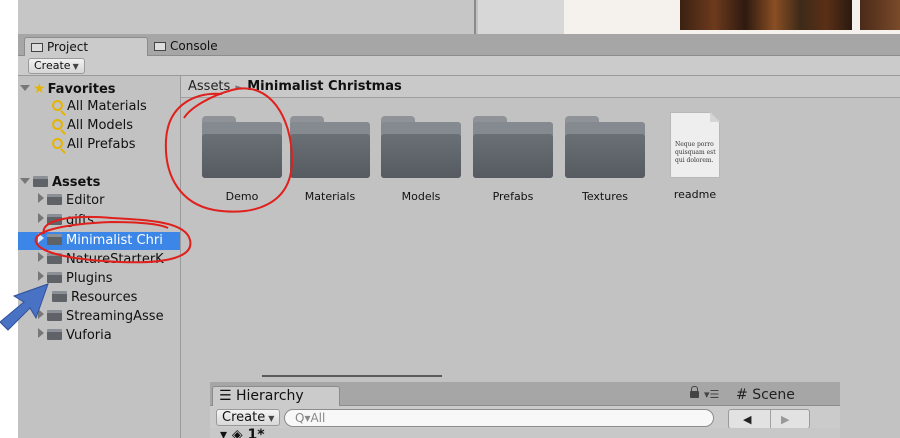  What do you see at coordinates (525, 394) in the screenshot?
I see `hierarchy-tab-bar: ☰ Hierarchy ▾☰ # Scene` at bounding box center [525, 394].